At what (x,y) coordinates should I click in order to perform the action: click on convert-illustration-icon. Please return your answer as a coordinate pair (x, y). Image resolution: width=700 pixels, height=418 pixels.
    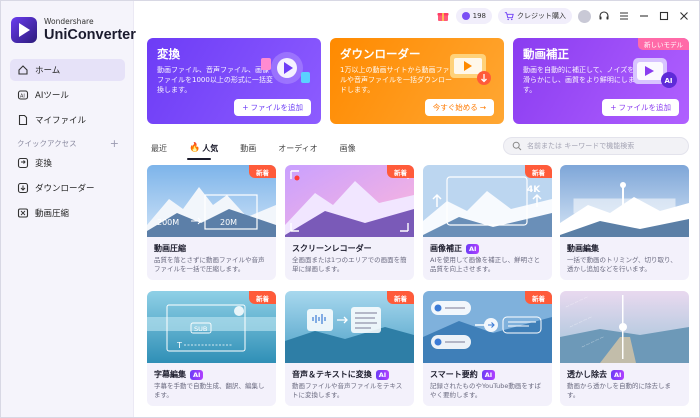
    Looking at the image, I should click on (285, 68).